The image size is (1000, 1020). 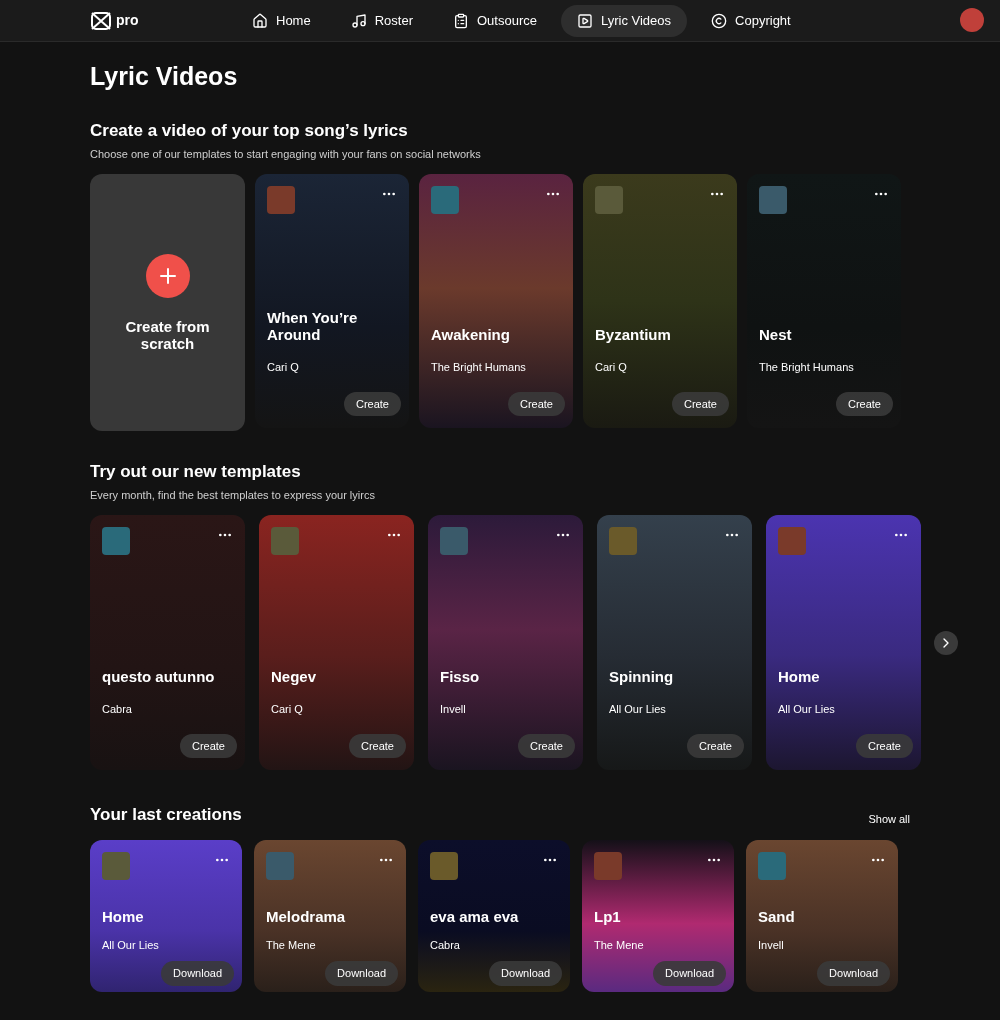 I want to click on template-card: questo autunno Cabra Create, so click(x=167, y=642).